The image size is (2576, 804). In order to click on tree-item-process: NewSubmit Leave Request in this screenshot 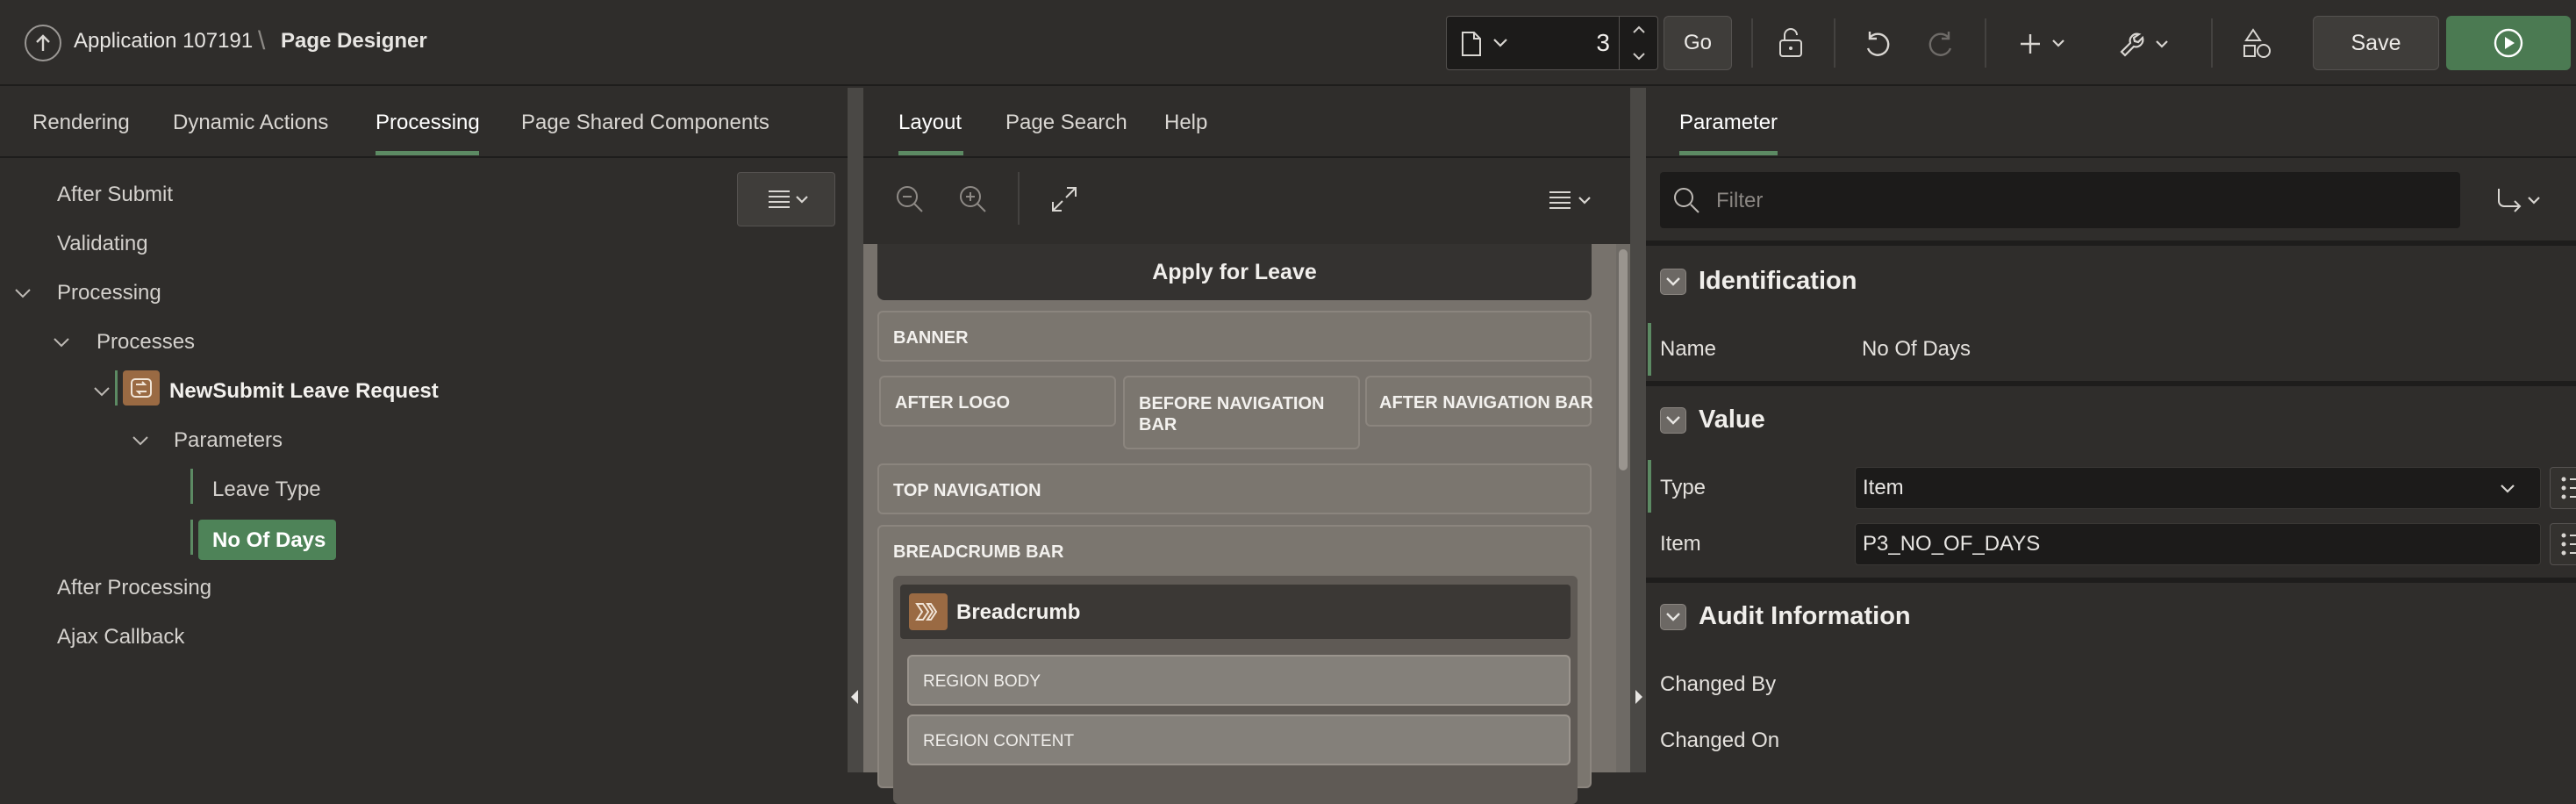, I will do `click(304, 392)`.